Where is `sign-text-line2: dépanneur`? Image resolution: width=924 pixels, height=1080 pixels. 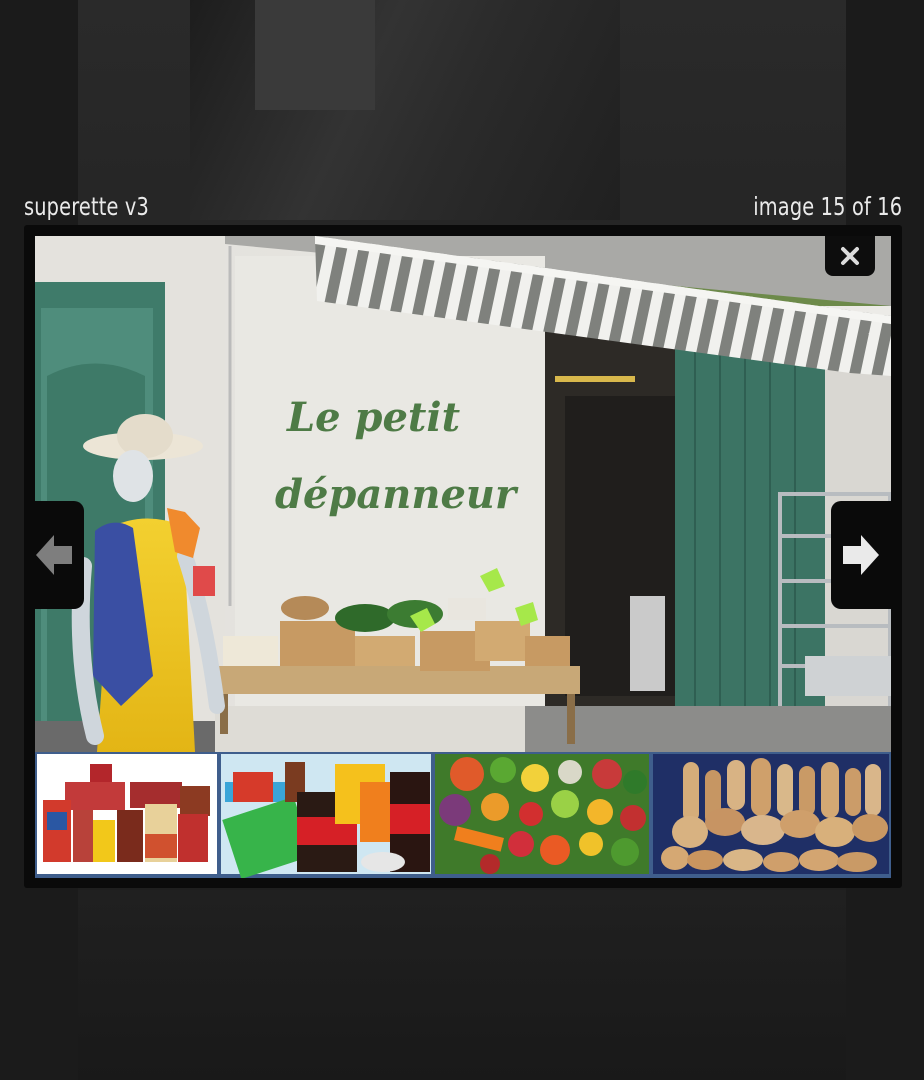 sign-text-line2: dépanneur is located at coordinates (397, 494).